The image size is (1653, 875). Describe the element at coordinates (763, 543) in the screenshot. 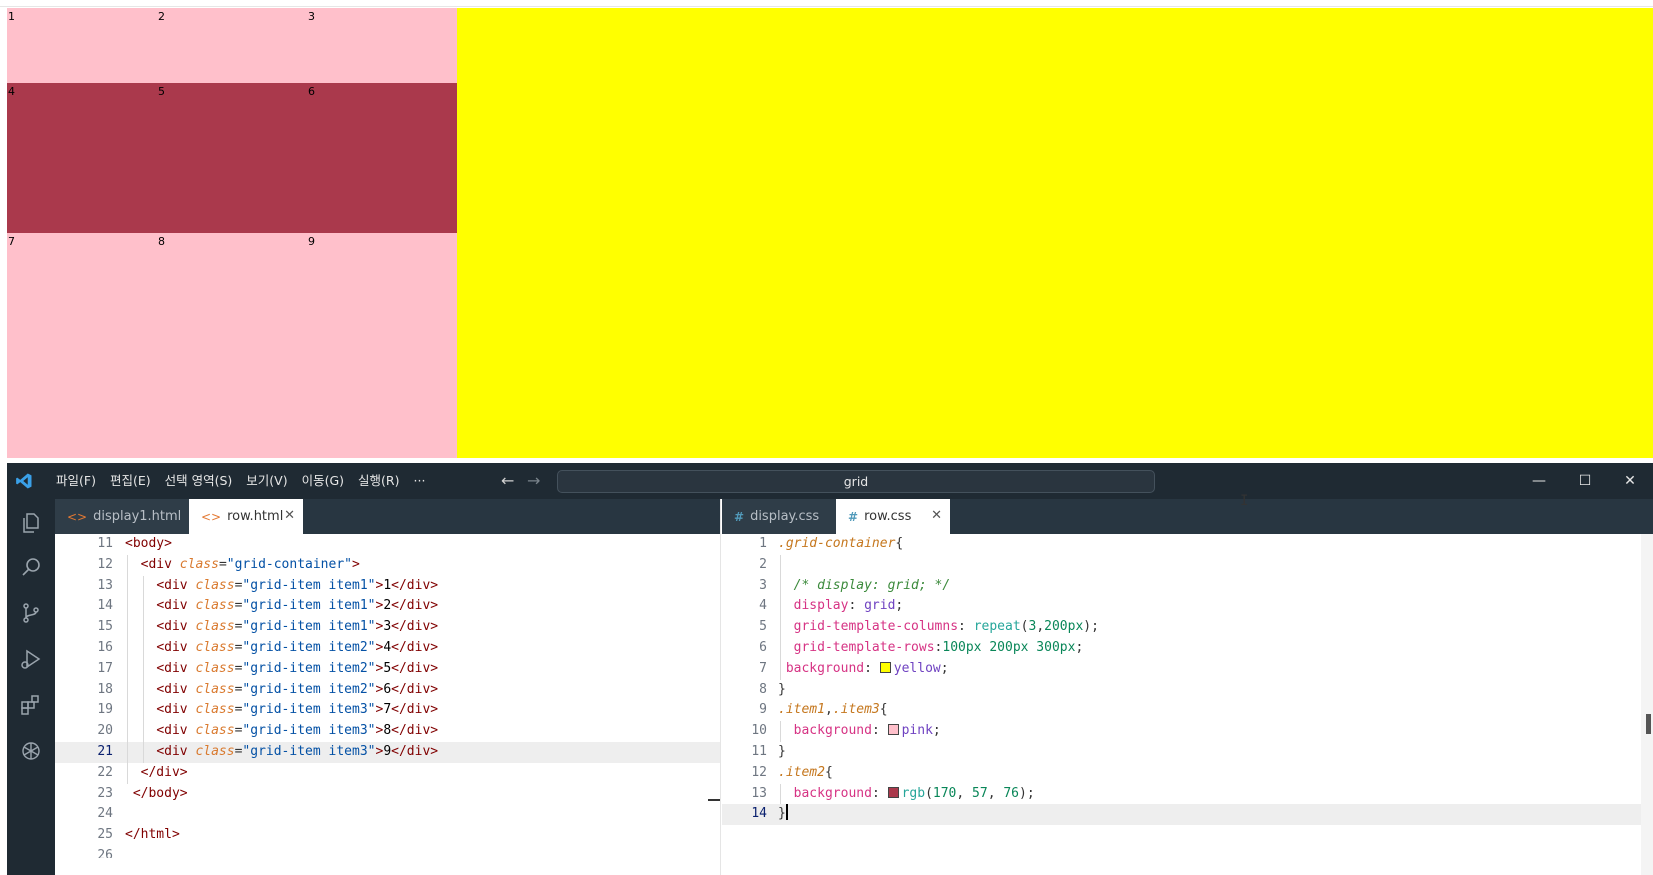

I see `line-number: 1` at that location.